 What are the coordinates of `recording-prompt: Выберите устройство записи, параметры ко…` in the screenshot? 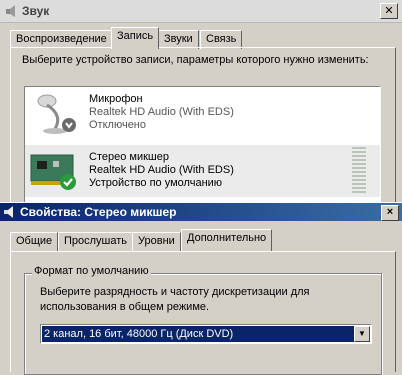 It's located at (195, 60).